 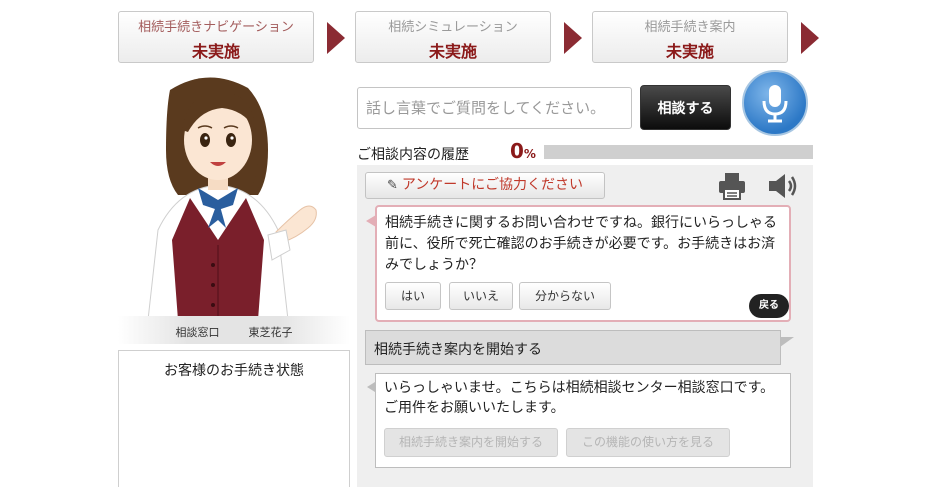 What do you see at coordinates (232, 199) in the screenshot?
I see `agent-avatar` at bounding box center [232, 199].